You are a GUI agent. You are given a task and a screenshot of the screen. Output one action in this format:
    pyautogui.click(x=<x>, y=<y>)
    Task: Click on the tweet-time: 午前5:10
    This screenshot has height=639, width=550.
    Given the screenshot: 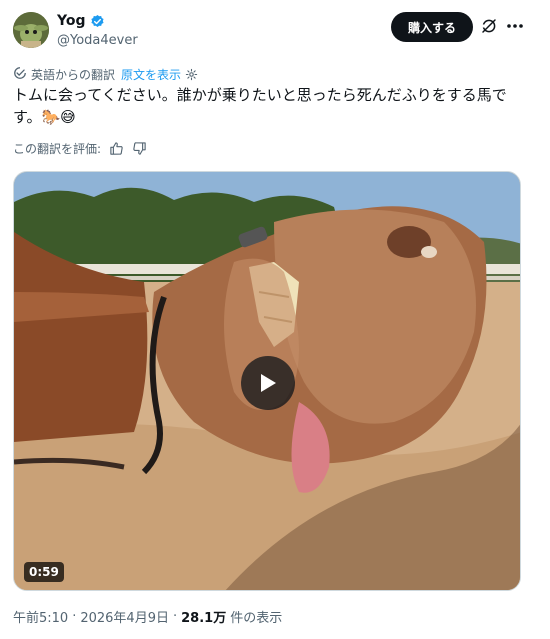 What is the action you would take?
    pyautogui.click(x=40, y=616)
    